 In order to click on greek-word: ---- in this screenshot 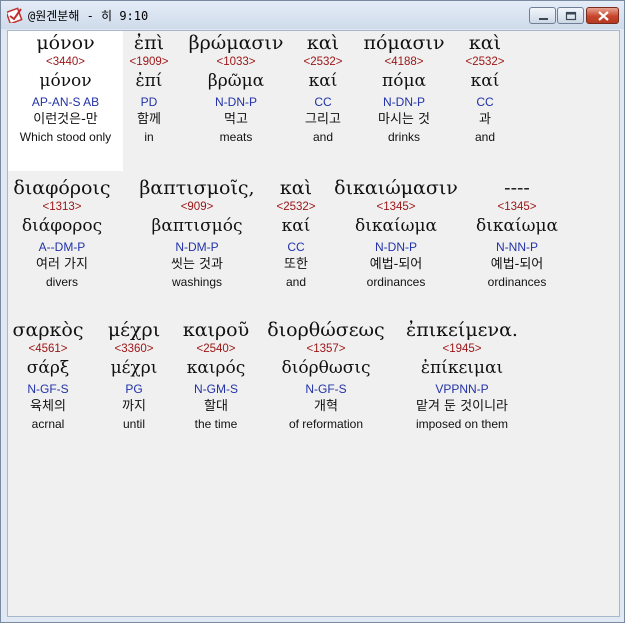, I will do `click(517, 188)`.